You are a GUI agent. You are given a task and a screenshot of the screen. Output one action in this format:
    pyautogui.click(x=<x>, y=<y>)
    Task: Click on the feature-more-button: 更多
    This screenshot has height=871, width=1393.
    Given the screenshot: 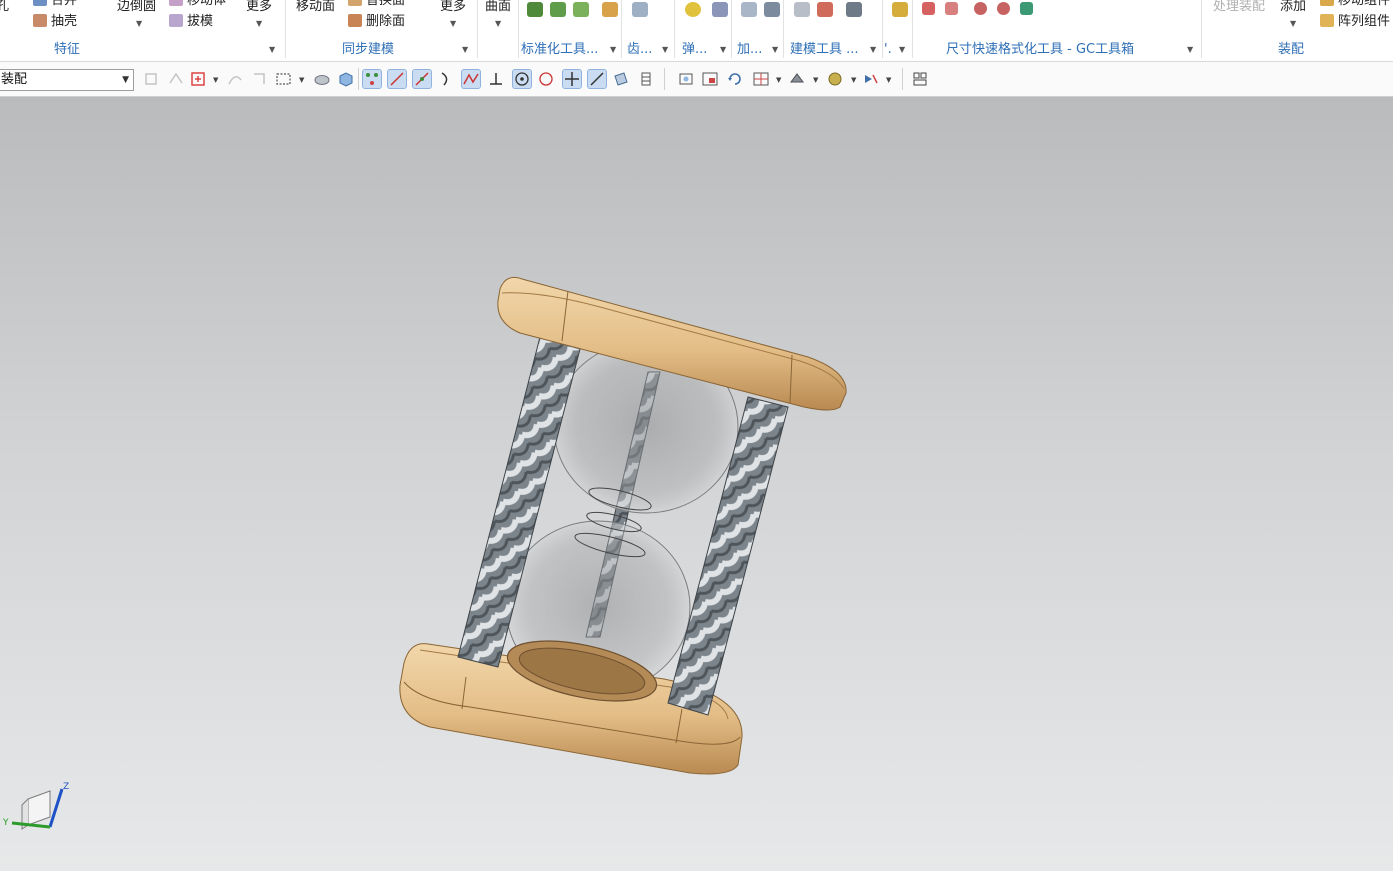 What is the action you would take?
    pyautogui.click(x=259, y=7)
    